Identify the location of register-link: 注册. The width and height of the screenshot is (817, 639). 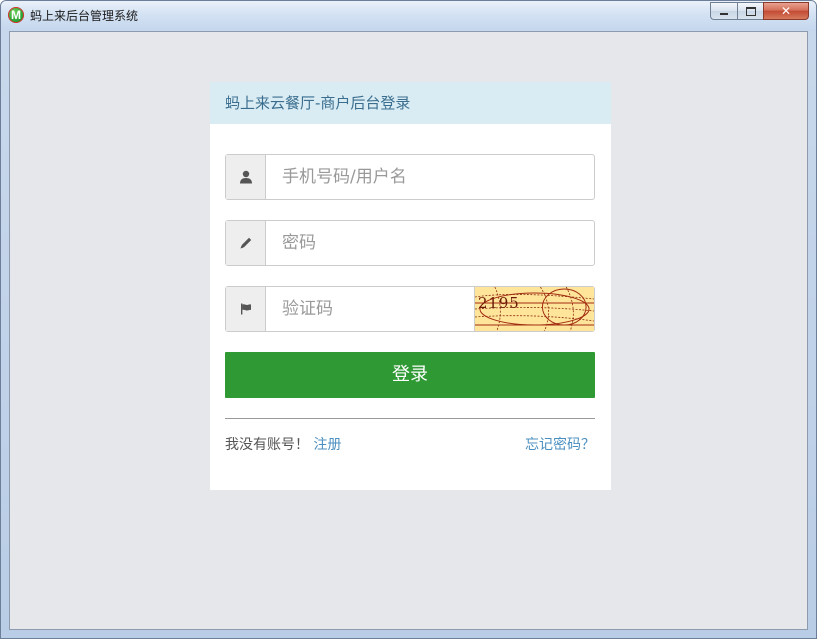
(327, 445).